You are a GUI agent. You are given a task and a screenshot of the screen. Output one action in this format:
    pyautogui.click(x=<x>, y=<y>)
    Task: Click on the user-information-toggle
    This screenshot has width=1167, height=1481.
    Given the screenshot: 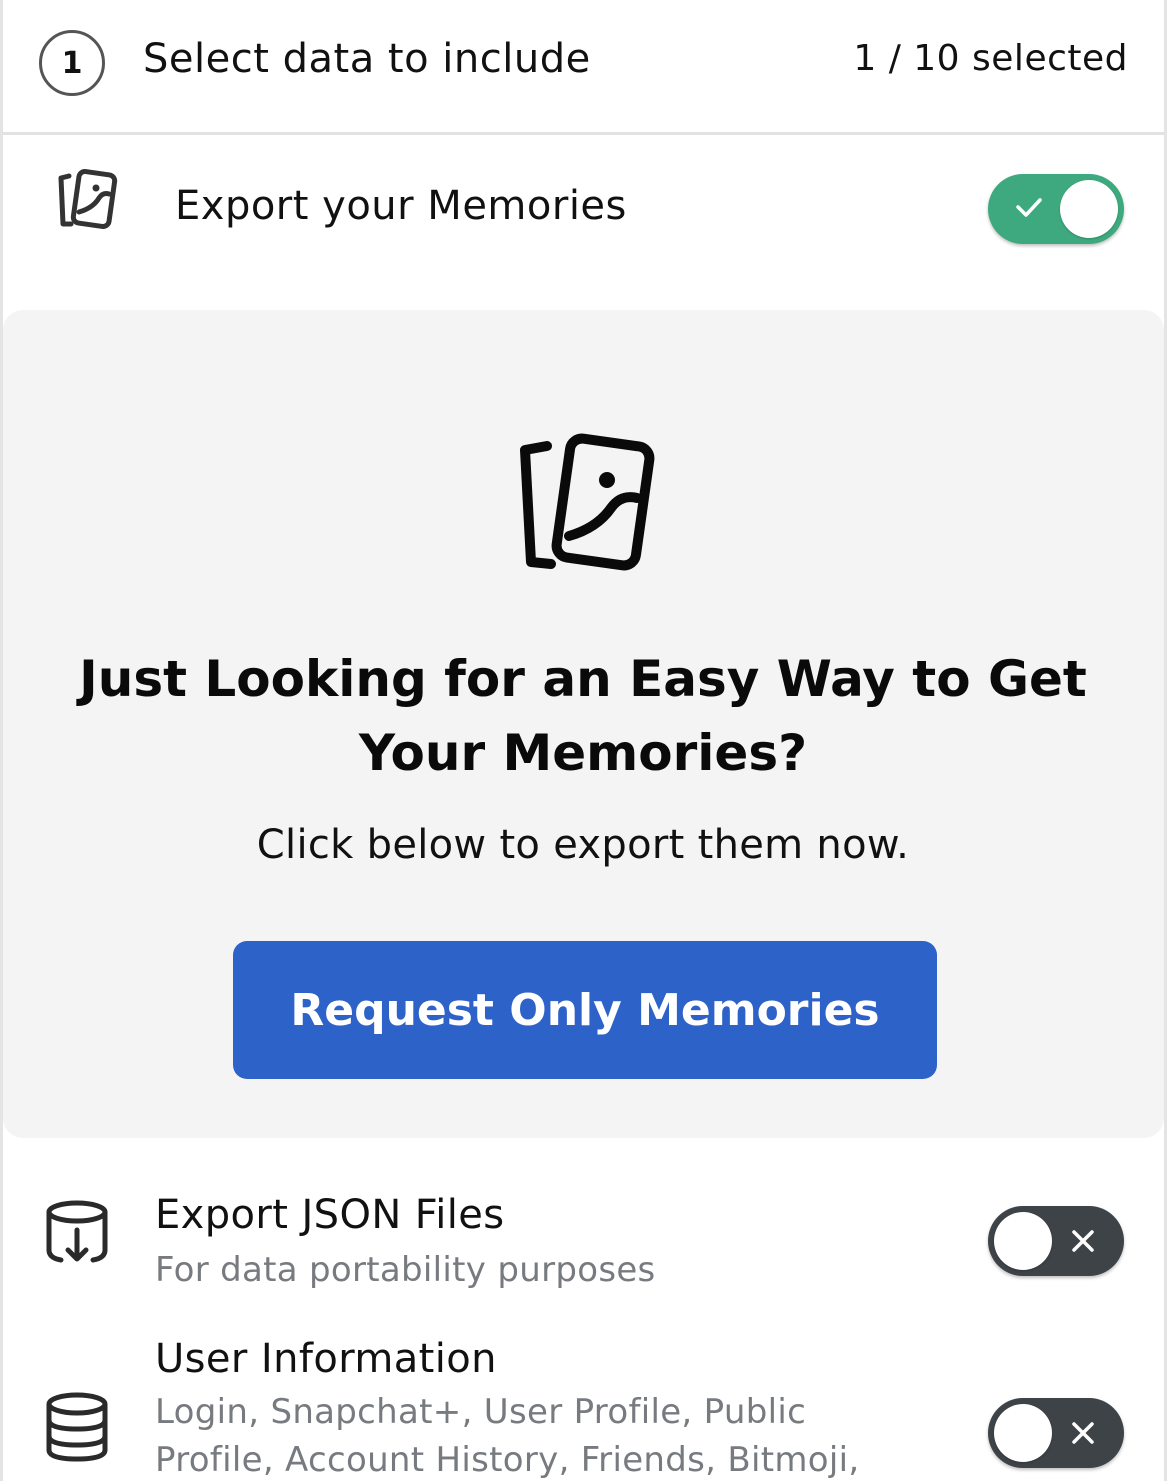 What is the action you would take?
    pyautogui.click(x=1056, y=1433)
    